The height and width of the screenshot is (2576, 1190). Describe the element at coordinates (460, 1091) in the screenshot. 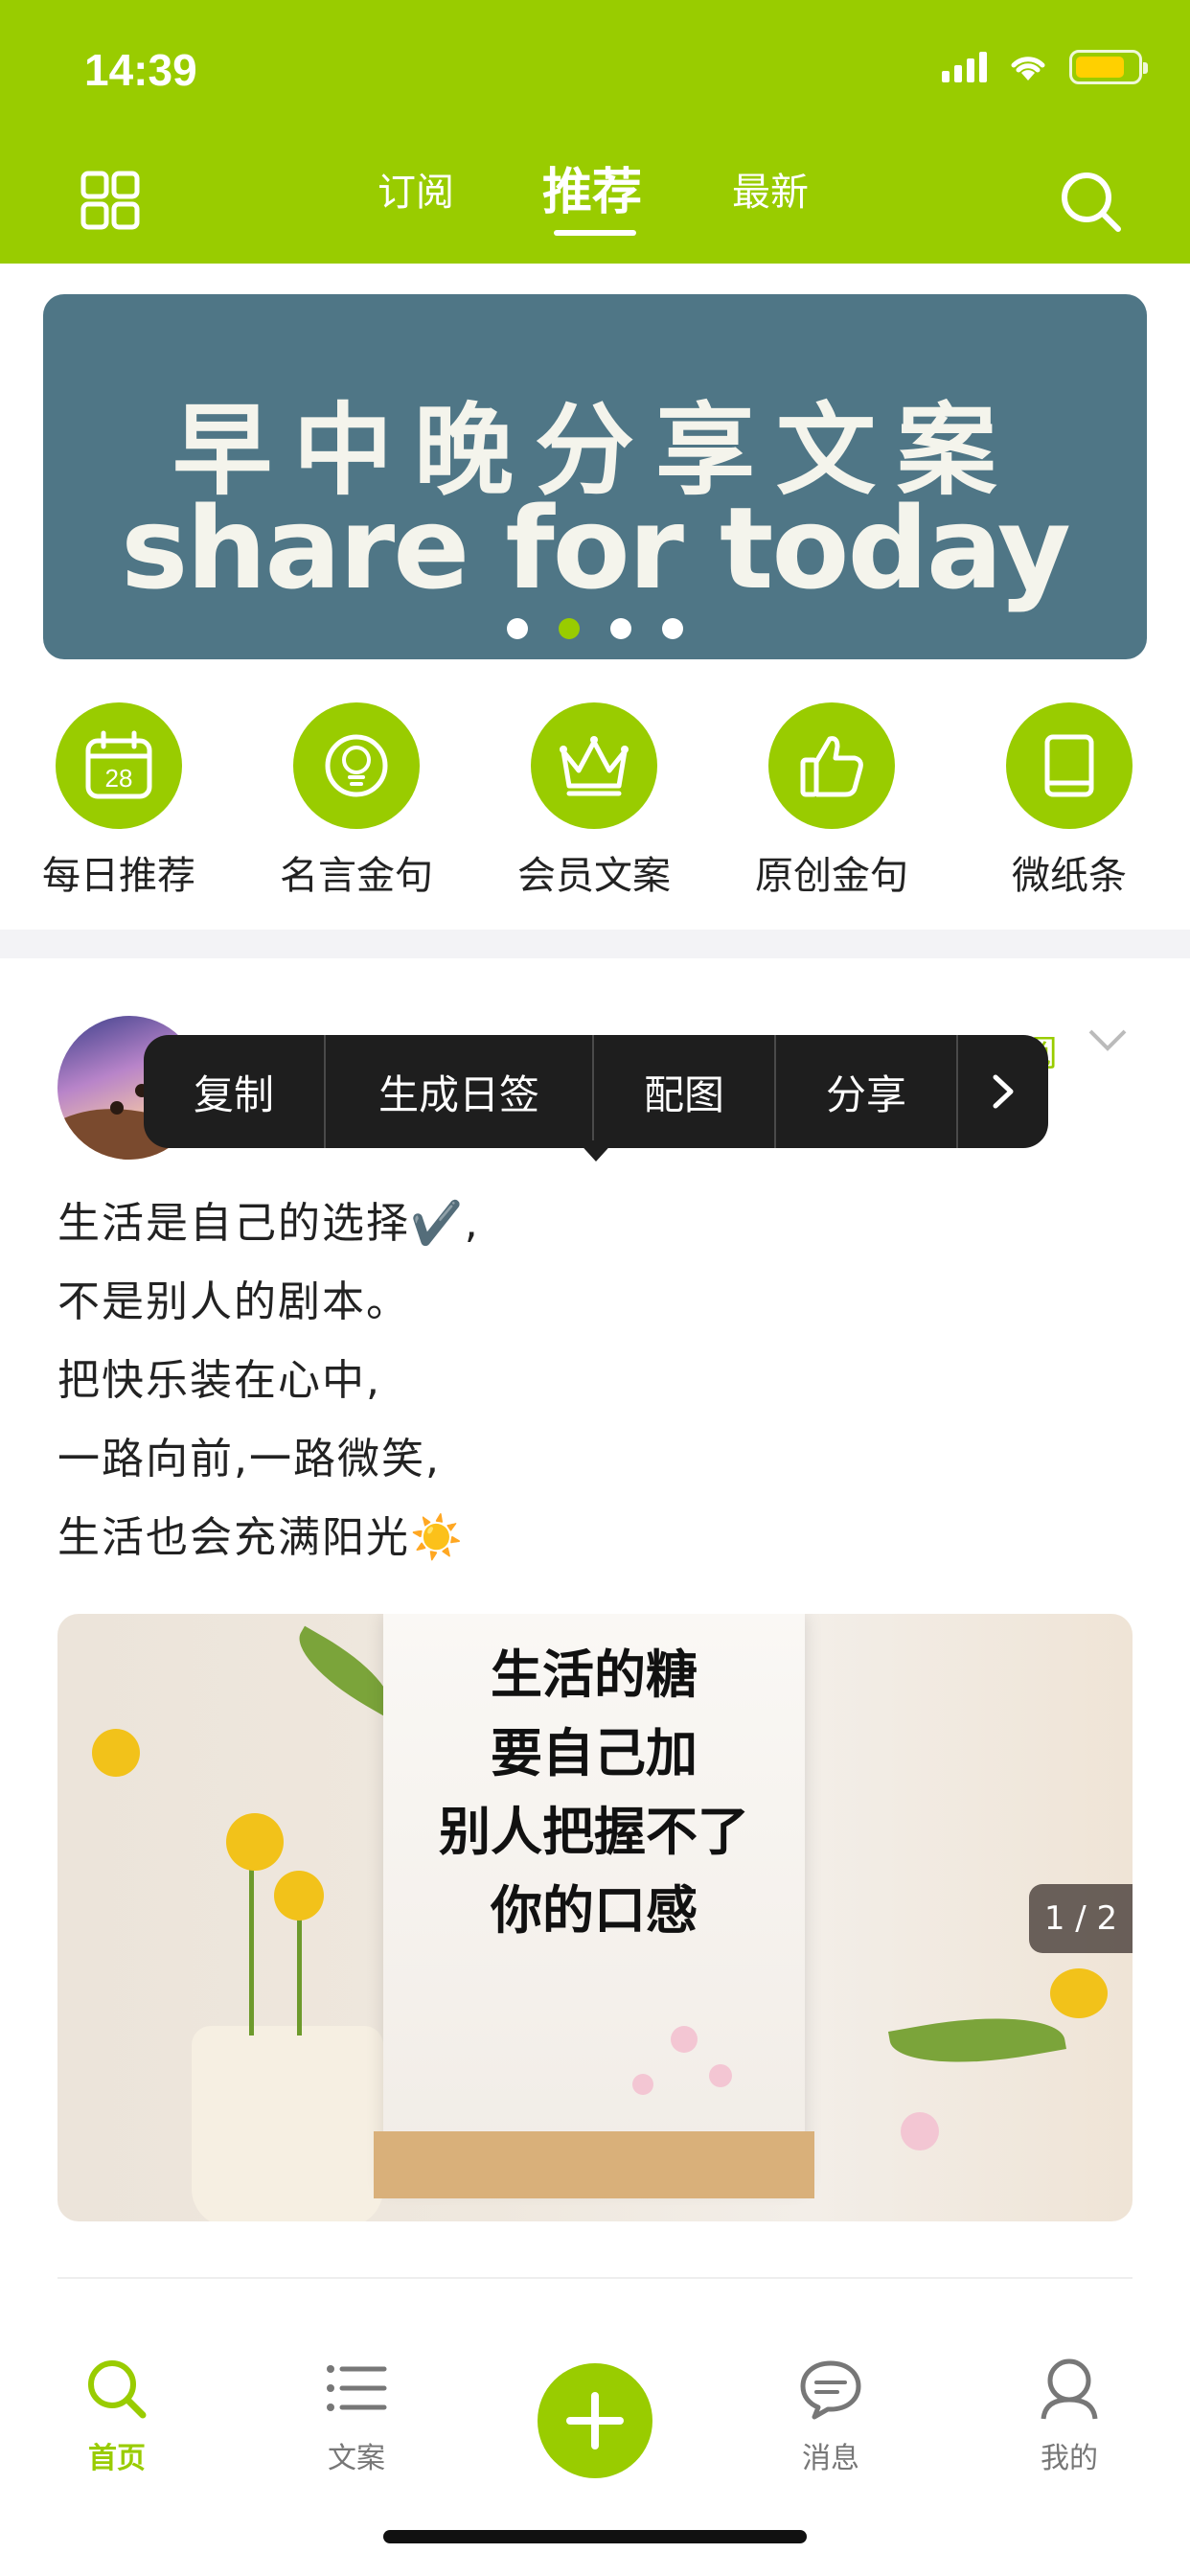

I see `menu-daily-card: 生成日签` at that location.